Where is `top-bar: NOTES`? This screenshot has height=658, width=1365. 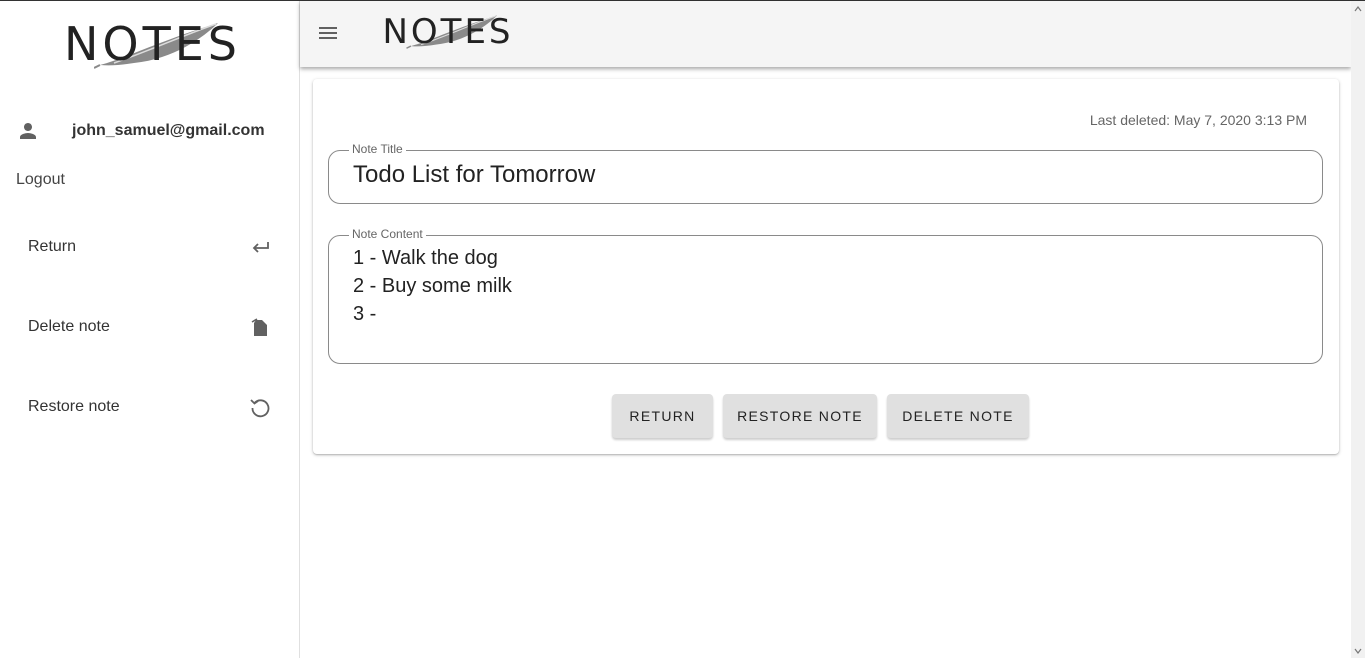 top-bar: NOTES is located at coordinates (825, 34).